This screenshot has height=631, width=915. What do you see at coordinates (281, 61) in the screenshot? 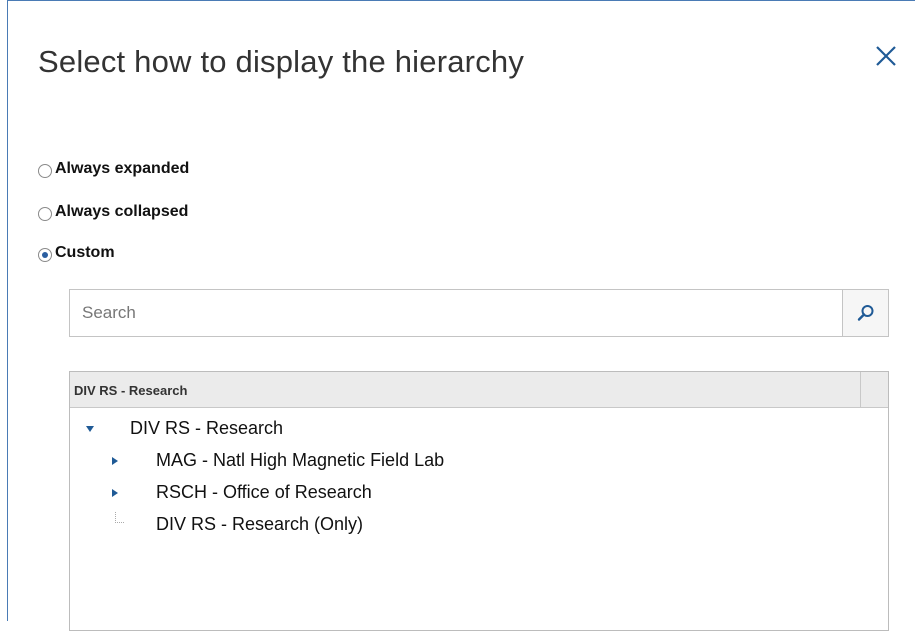
I see `dialog-title: Select how to display the hierarchy` at bounding box center [281, 61].